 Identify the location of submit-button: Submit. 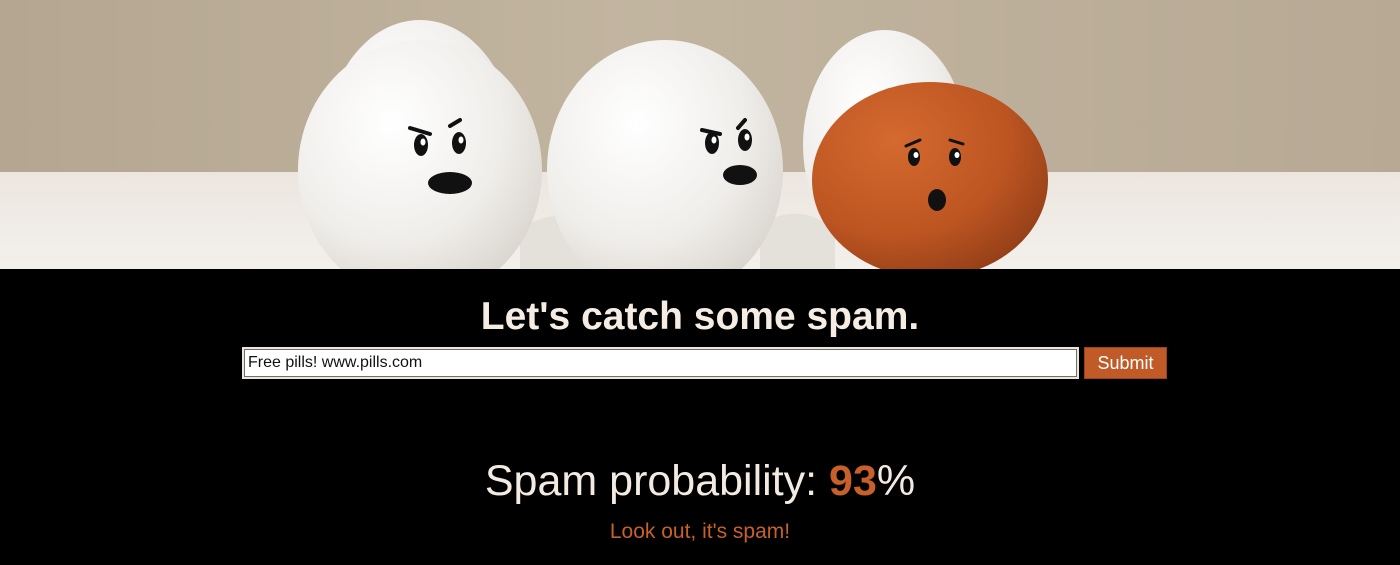
(1125, 363).